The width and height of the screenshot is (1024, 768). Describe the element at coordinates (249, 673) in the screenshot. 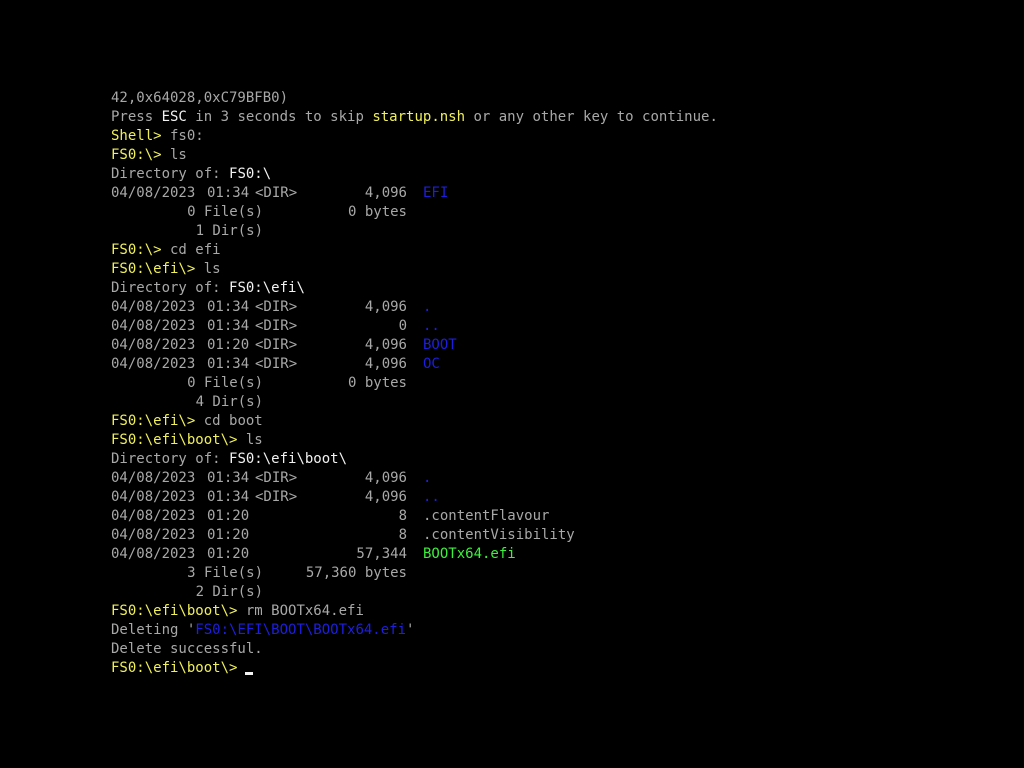

I see `text-cursor` at that location.